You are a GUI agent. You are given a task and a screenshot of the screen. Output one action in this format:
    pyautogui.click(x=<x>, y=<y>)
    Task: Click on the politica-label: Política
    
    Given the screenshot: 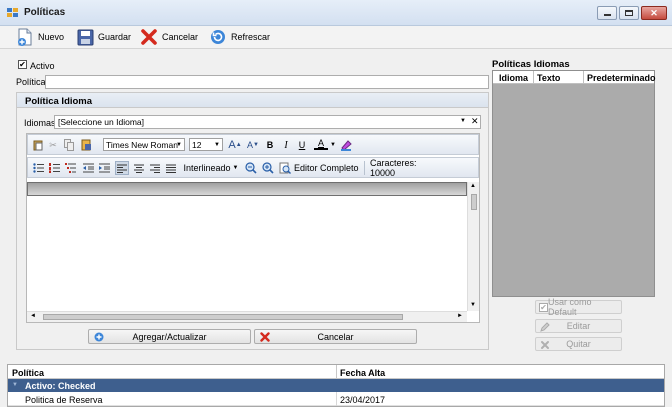 What is the action you would take?
    pyautogui.click(x=31, y=82)
    